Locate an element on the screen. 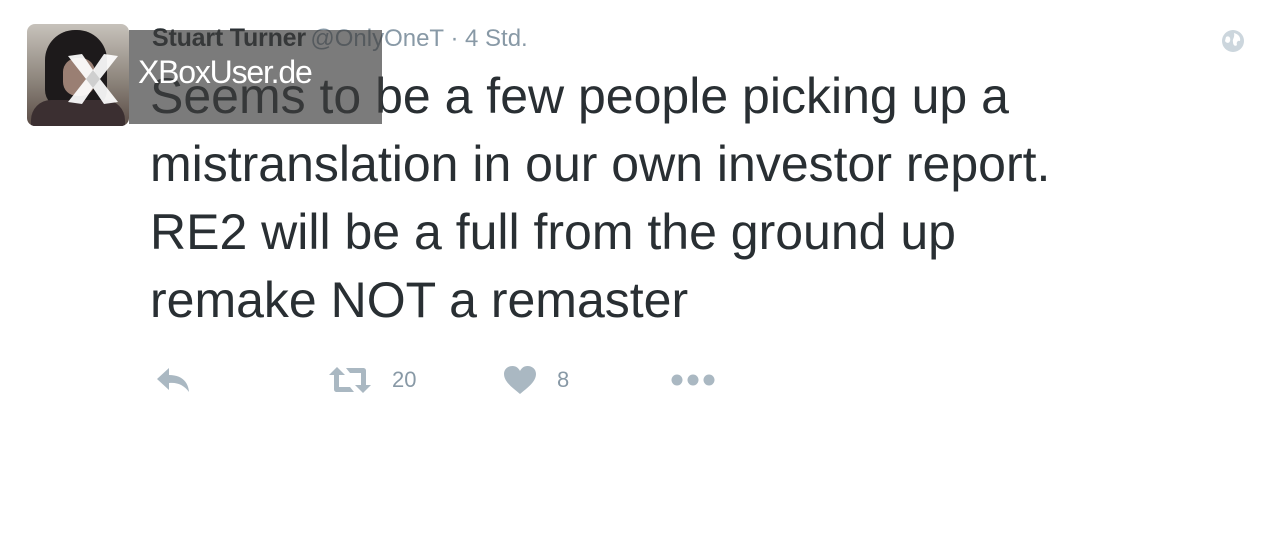 Image resolution: width=1280 pixels, height=546 pixels. more-dots-icon is located at coordinates (693, 380).